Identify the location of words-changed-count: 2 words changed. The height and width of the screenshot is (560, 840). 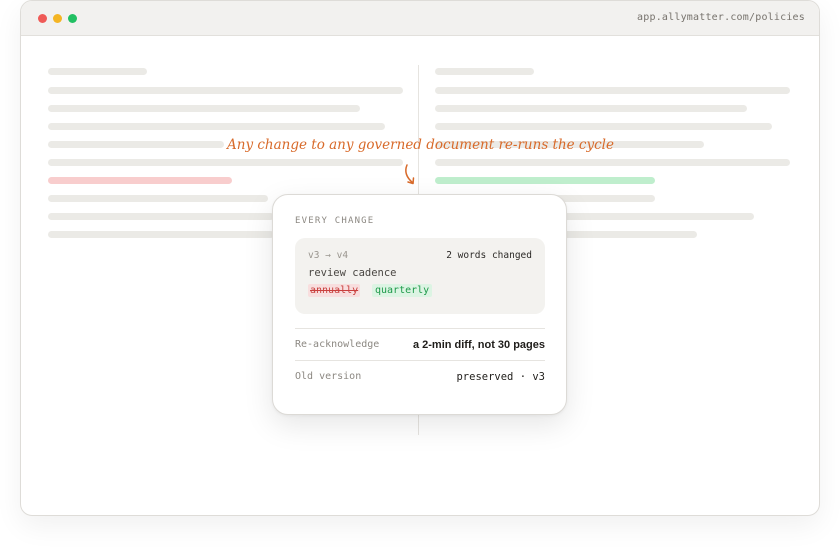
(489, 255).